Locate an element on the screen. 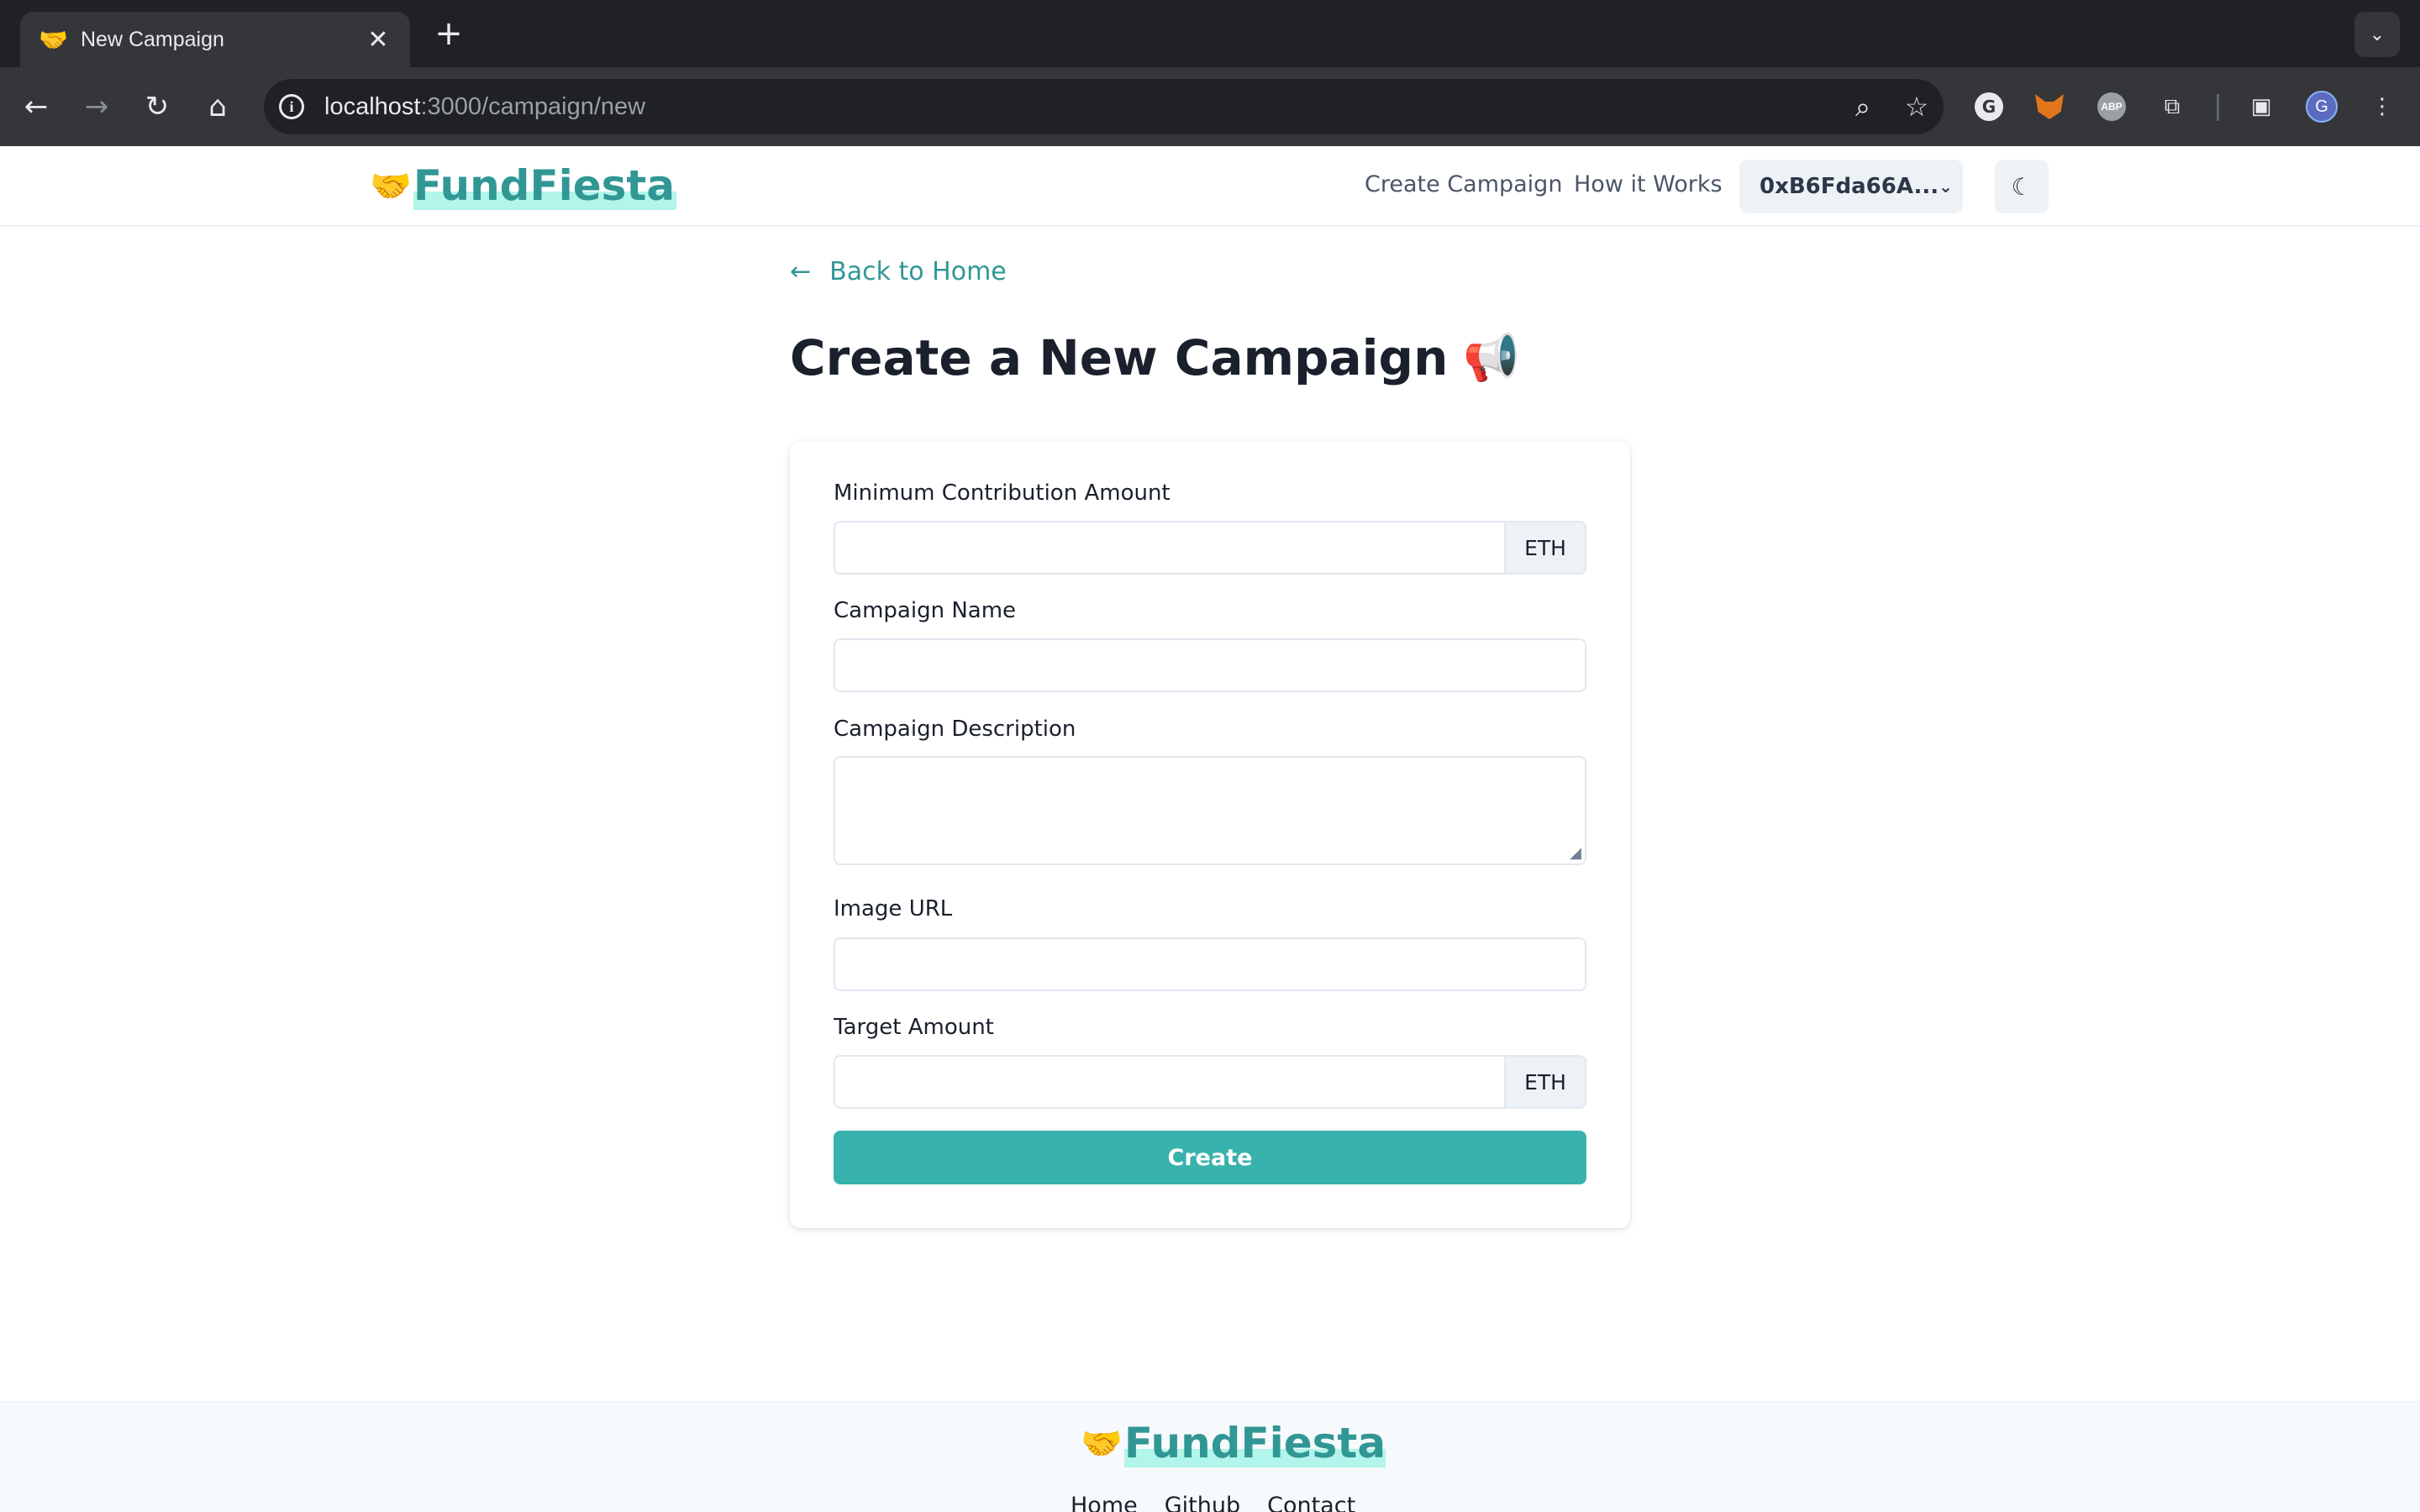 This screenshot has height=1512, width=2420. extensions-puzzle-icon: ⧉ is located at coordinates (2172, 106).